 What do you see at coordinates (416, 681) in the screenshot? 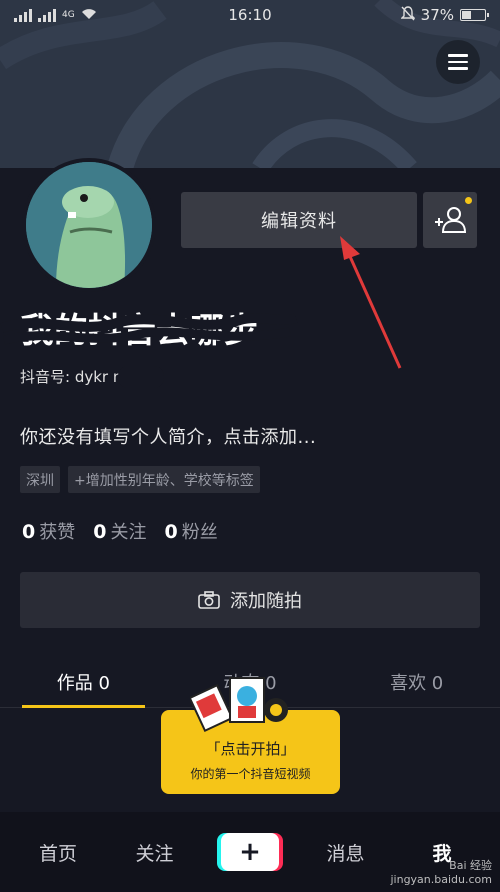
I see `tab-likes: 喜欢 0` at bounding box center [416, 681].